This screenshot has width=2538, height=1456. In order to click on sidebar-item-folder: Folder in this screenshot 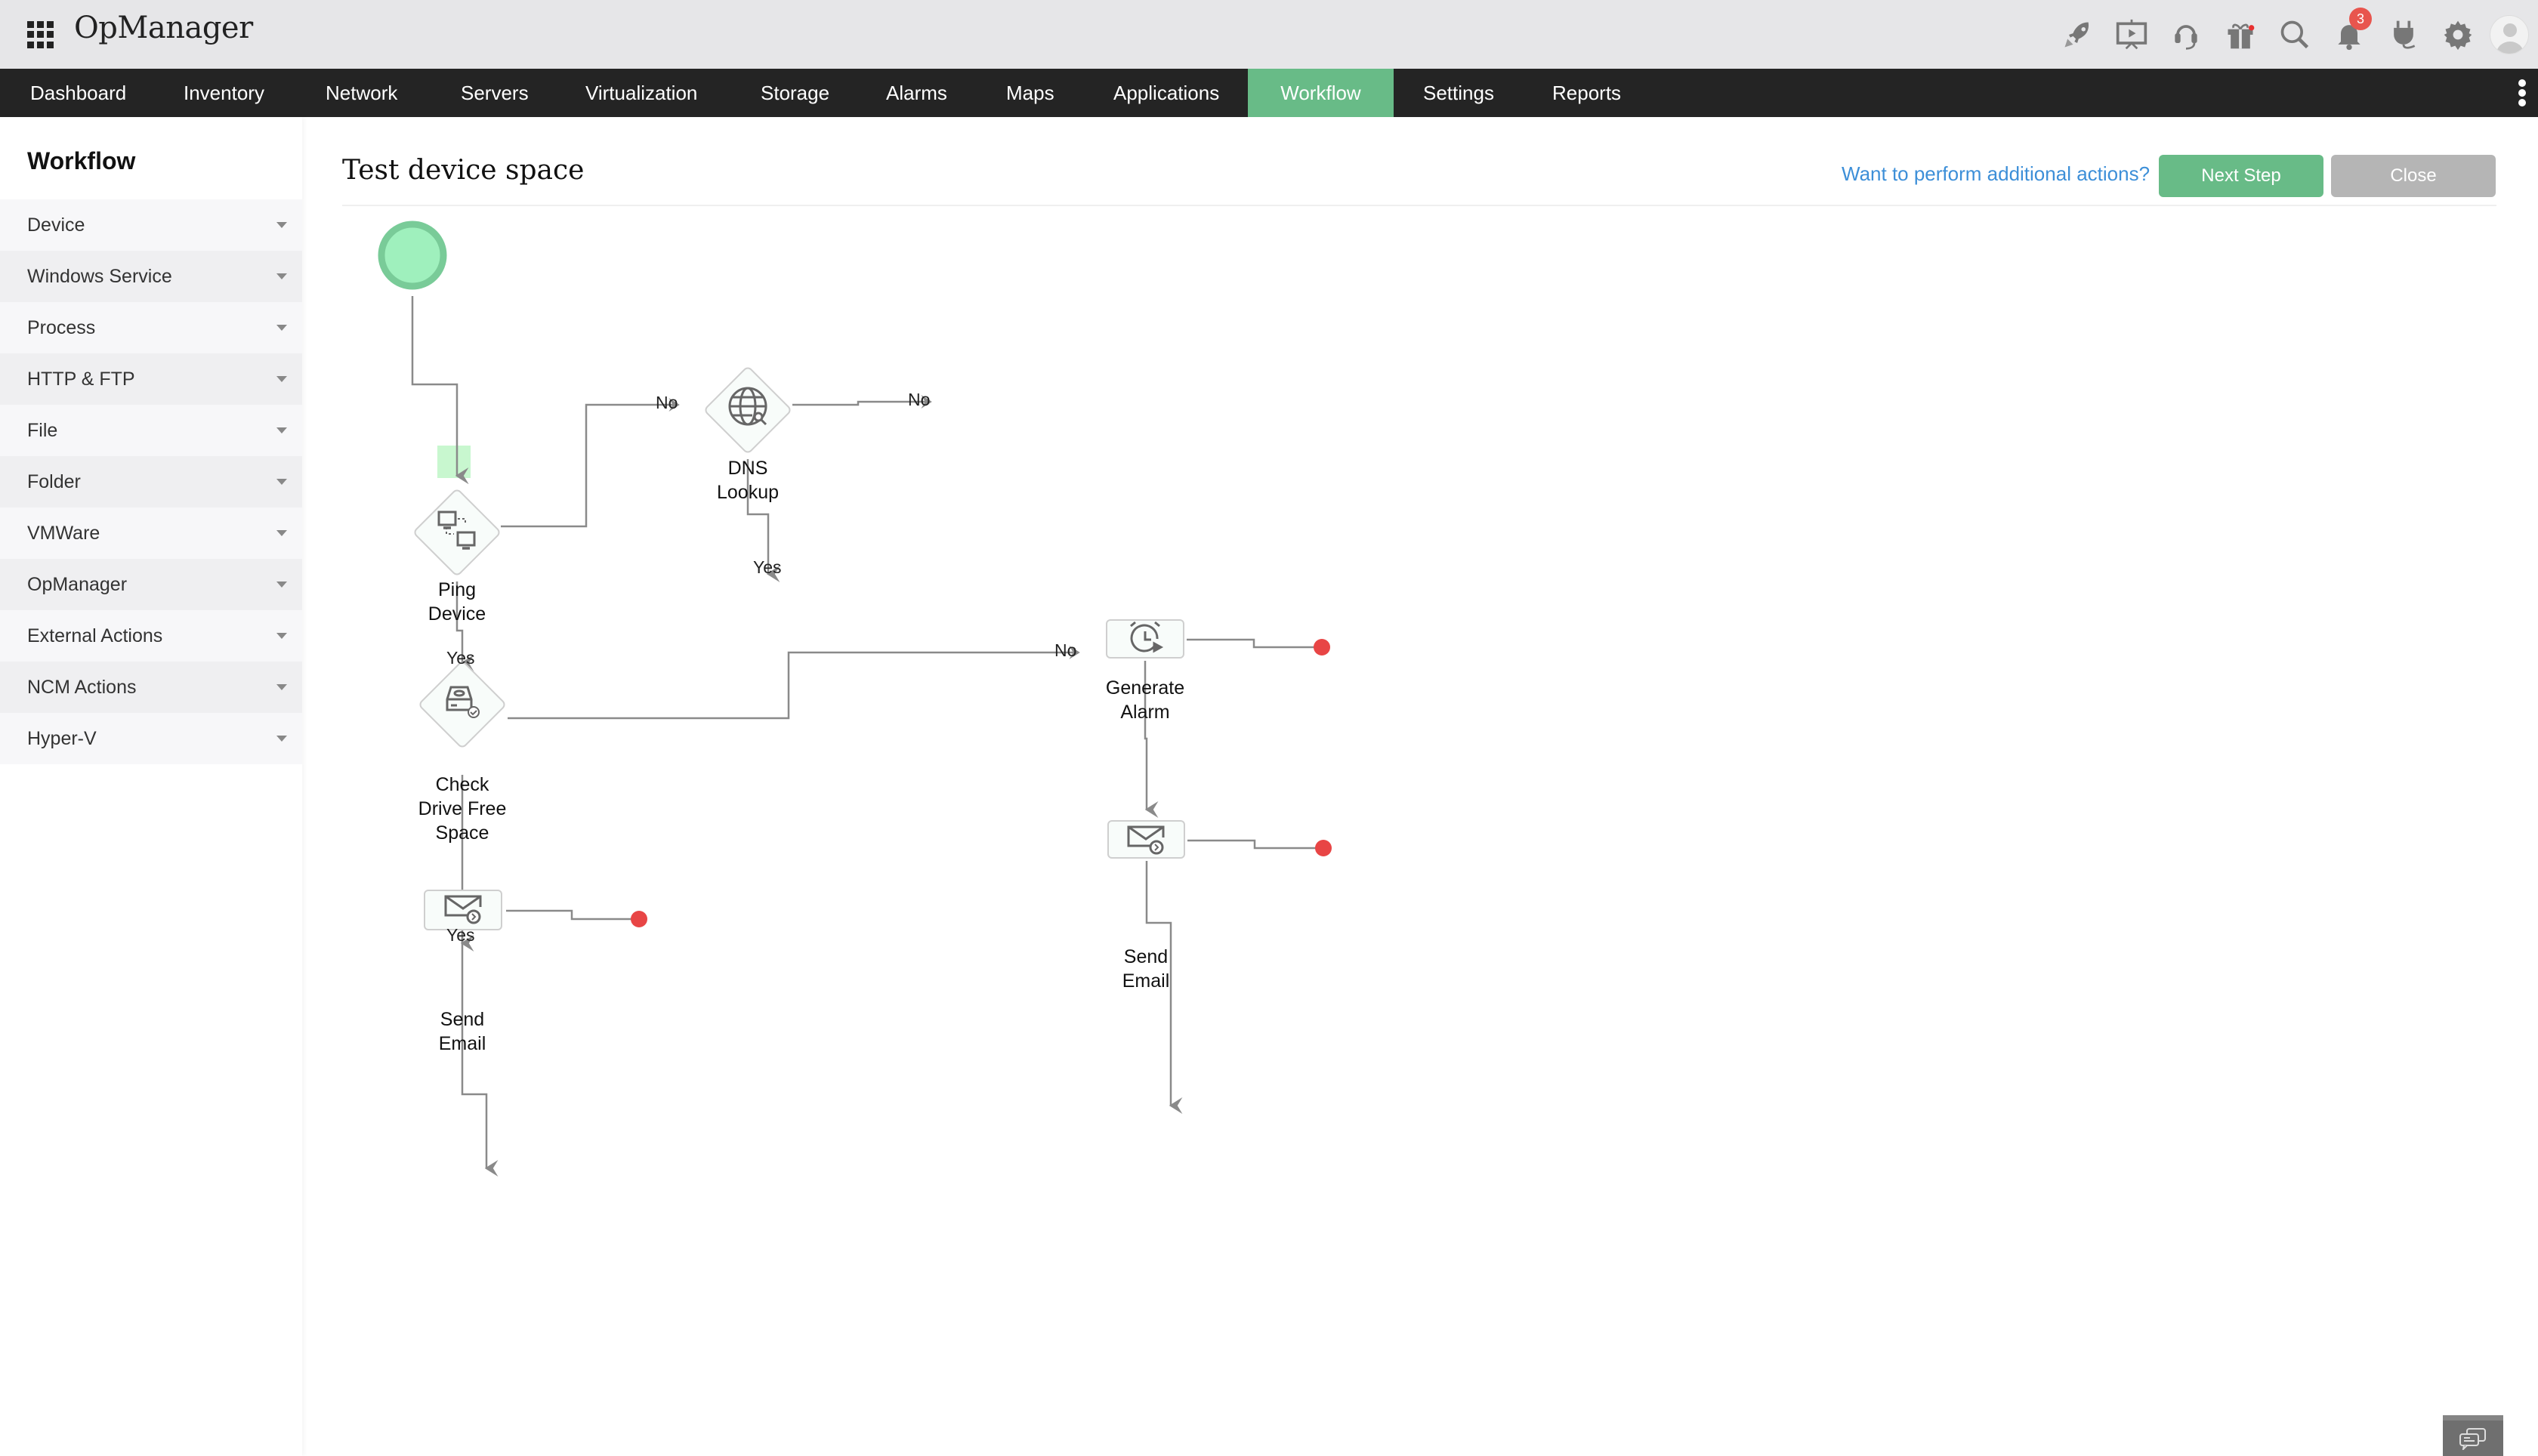, I will do `click(151, 481)`.